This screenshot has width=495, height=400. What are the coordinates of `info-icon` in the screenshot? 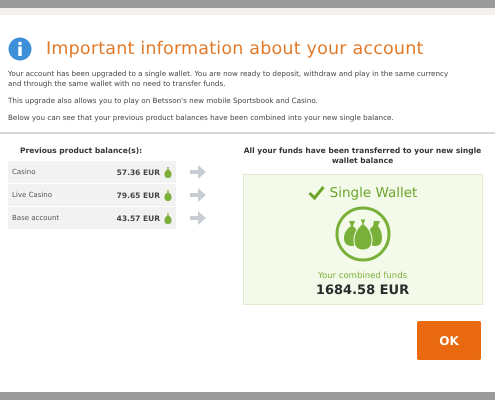 It's located at (20, 49).